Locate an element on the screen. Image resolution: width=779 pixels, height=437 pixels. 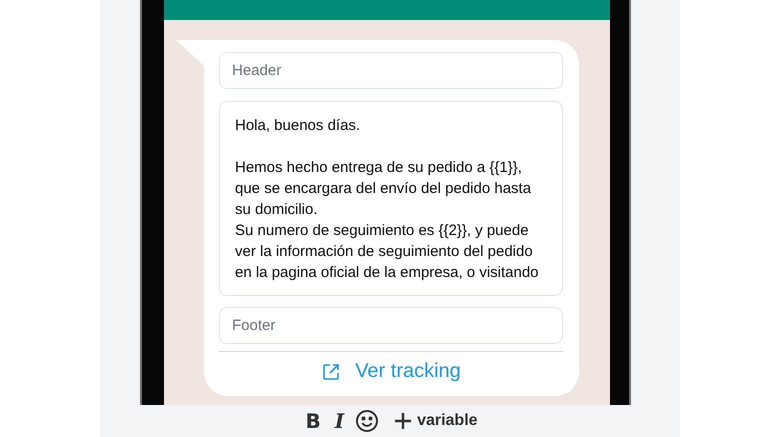
footer-field: Footer is located at coordinates (391, 325).